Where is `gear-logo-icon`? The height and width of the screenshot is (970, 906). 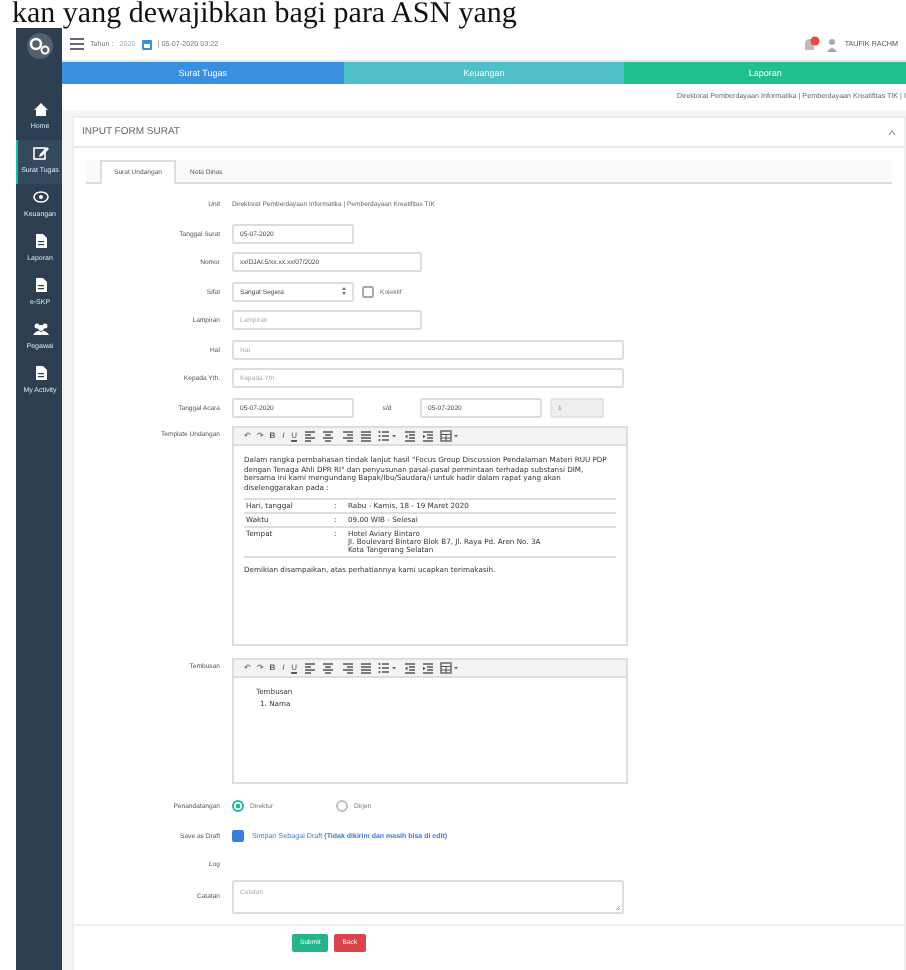 gear-logo-icon is located at coordinates (39, 46).